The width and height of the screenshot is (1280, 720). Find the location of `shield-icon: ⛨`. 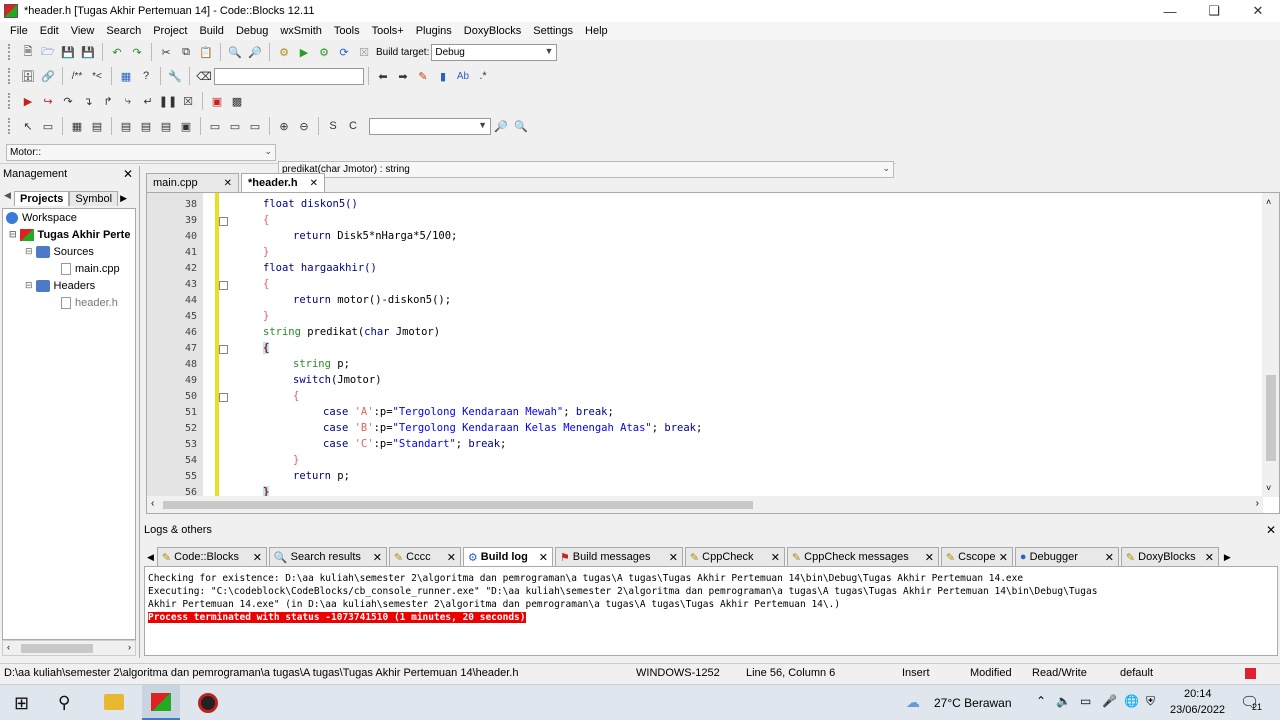

shield-icon: ⛨ is located at coordinates (1150, 701).